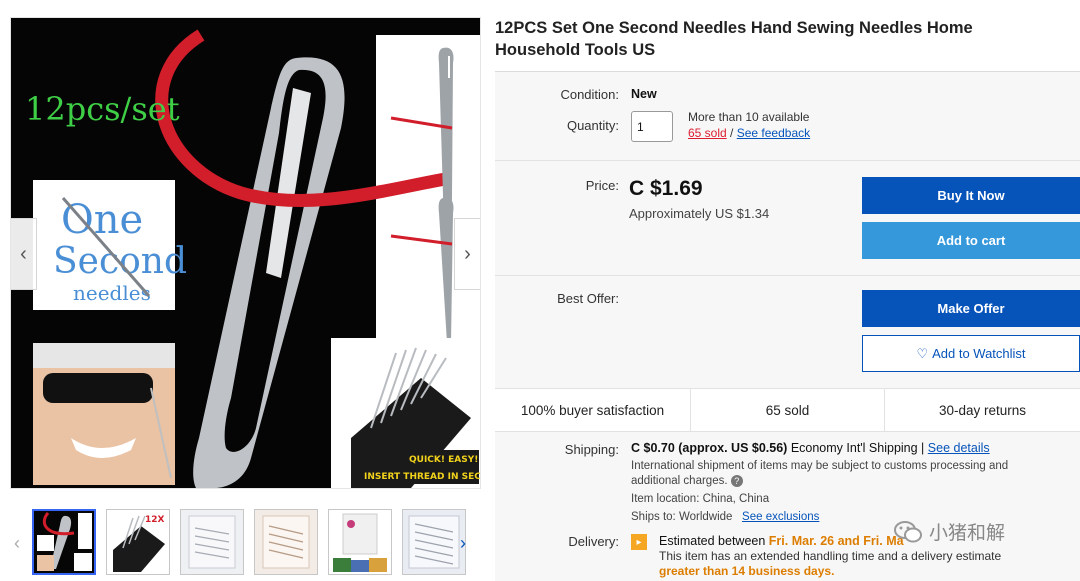 The image size is (1080, 581). I want to click on ships-to-value: Worldwide, so click(705, 517).